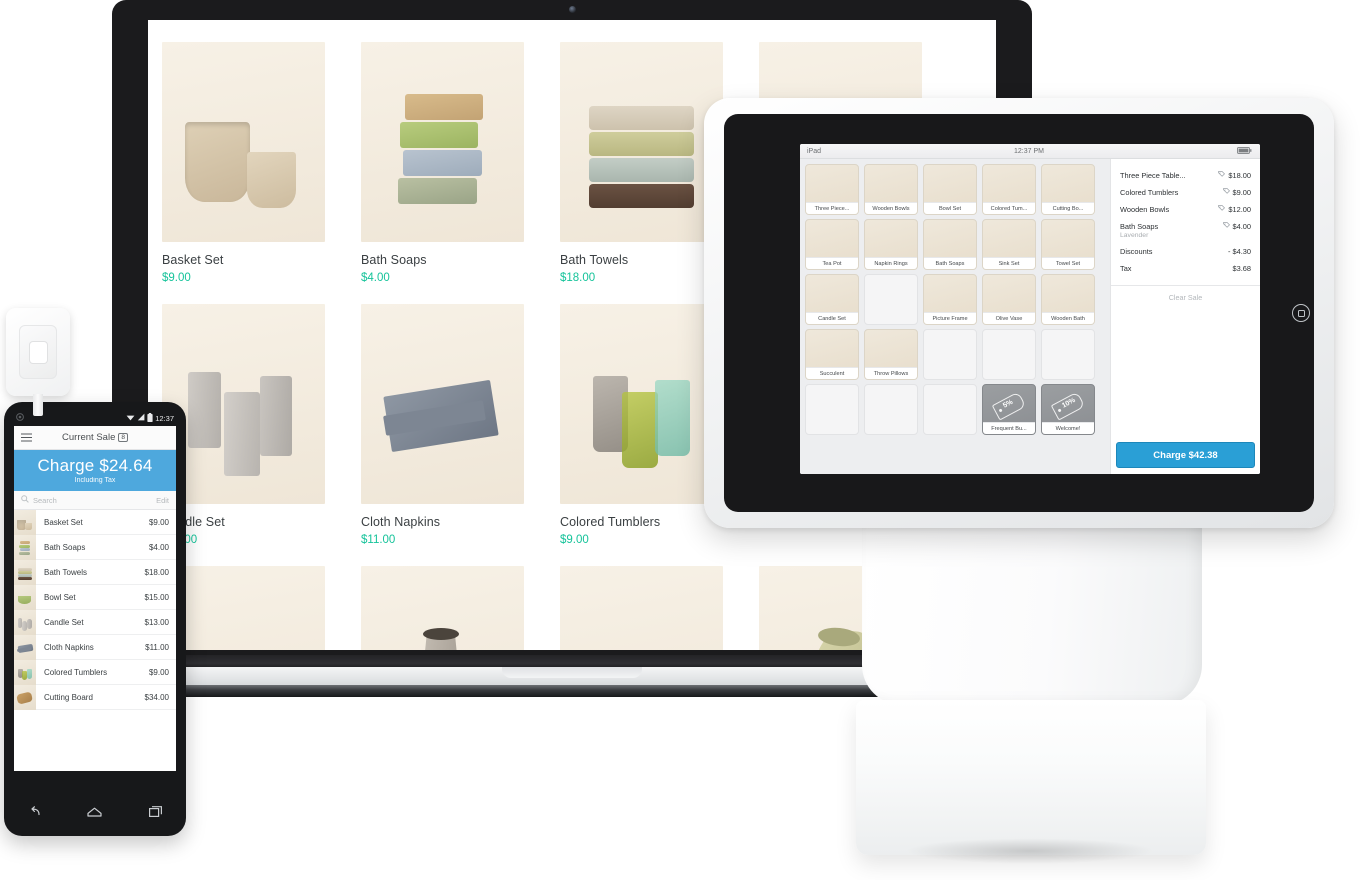 The height and width of the screenshot is (880, 1360). What do you see at coordinates (1242, 226) in the screenshot?
I see `cart-item-amount: $4.00` at bounding box center [1242, 226].